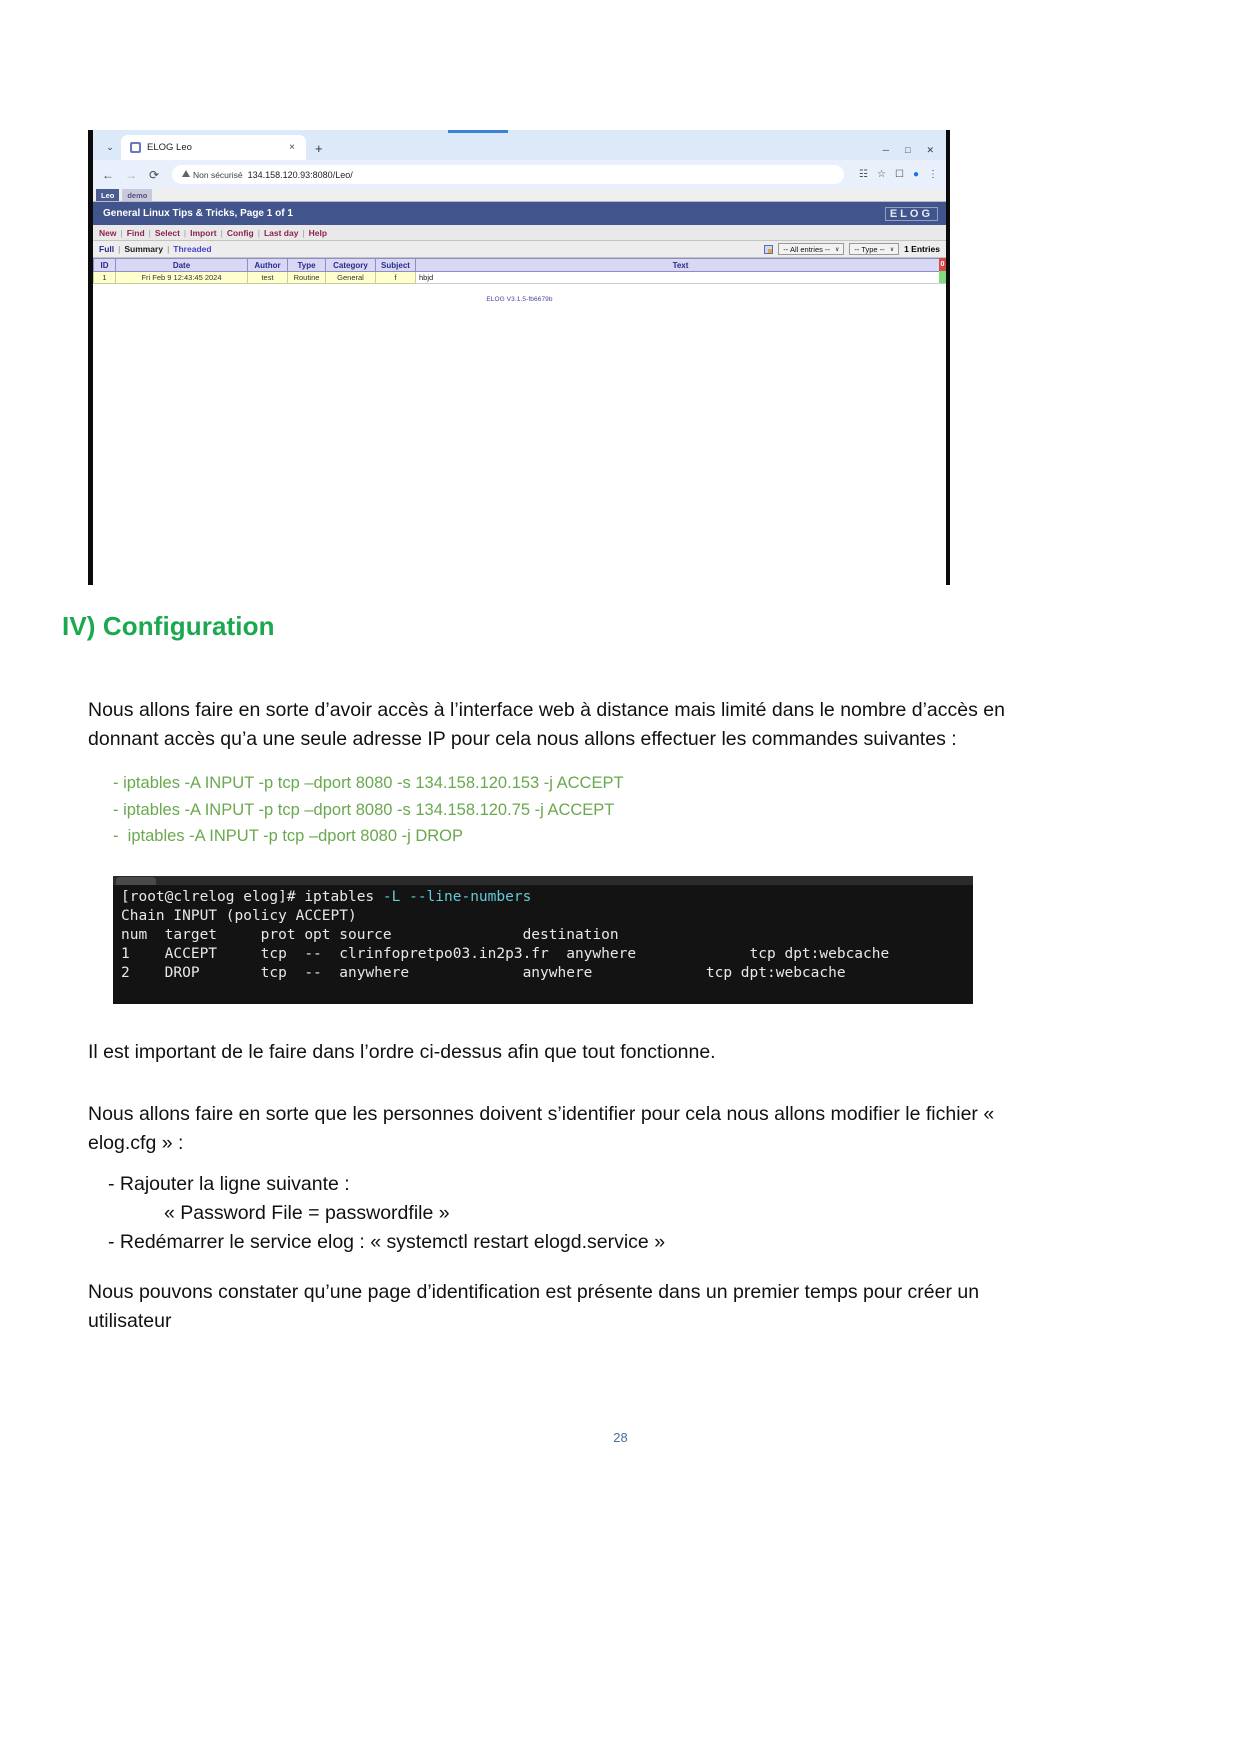 The height and width of the screenshot is (1756, 1241). Describe the element at coordinates (104, 265) in the screenshot. I see `col-header-id: ID` at that location.